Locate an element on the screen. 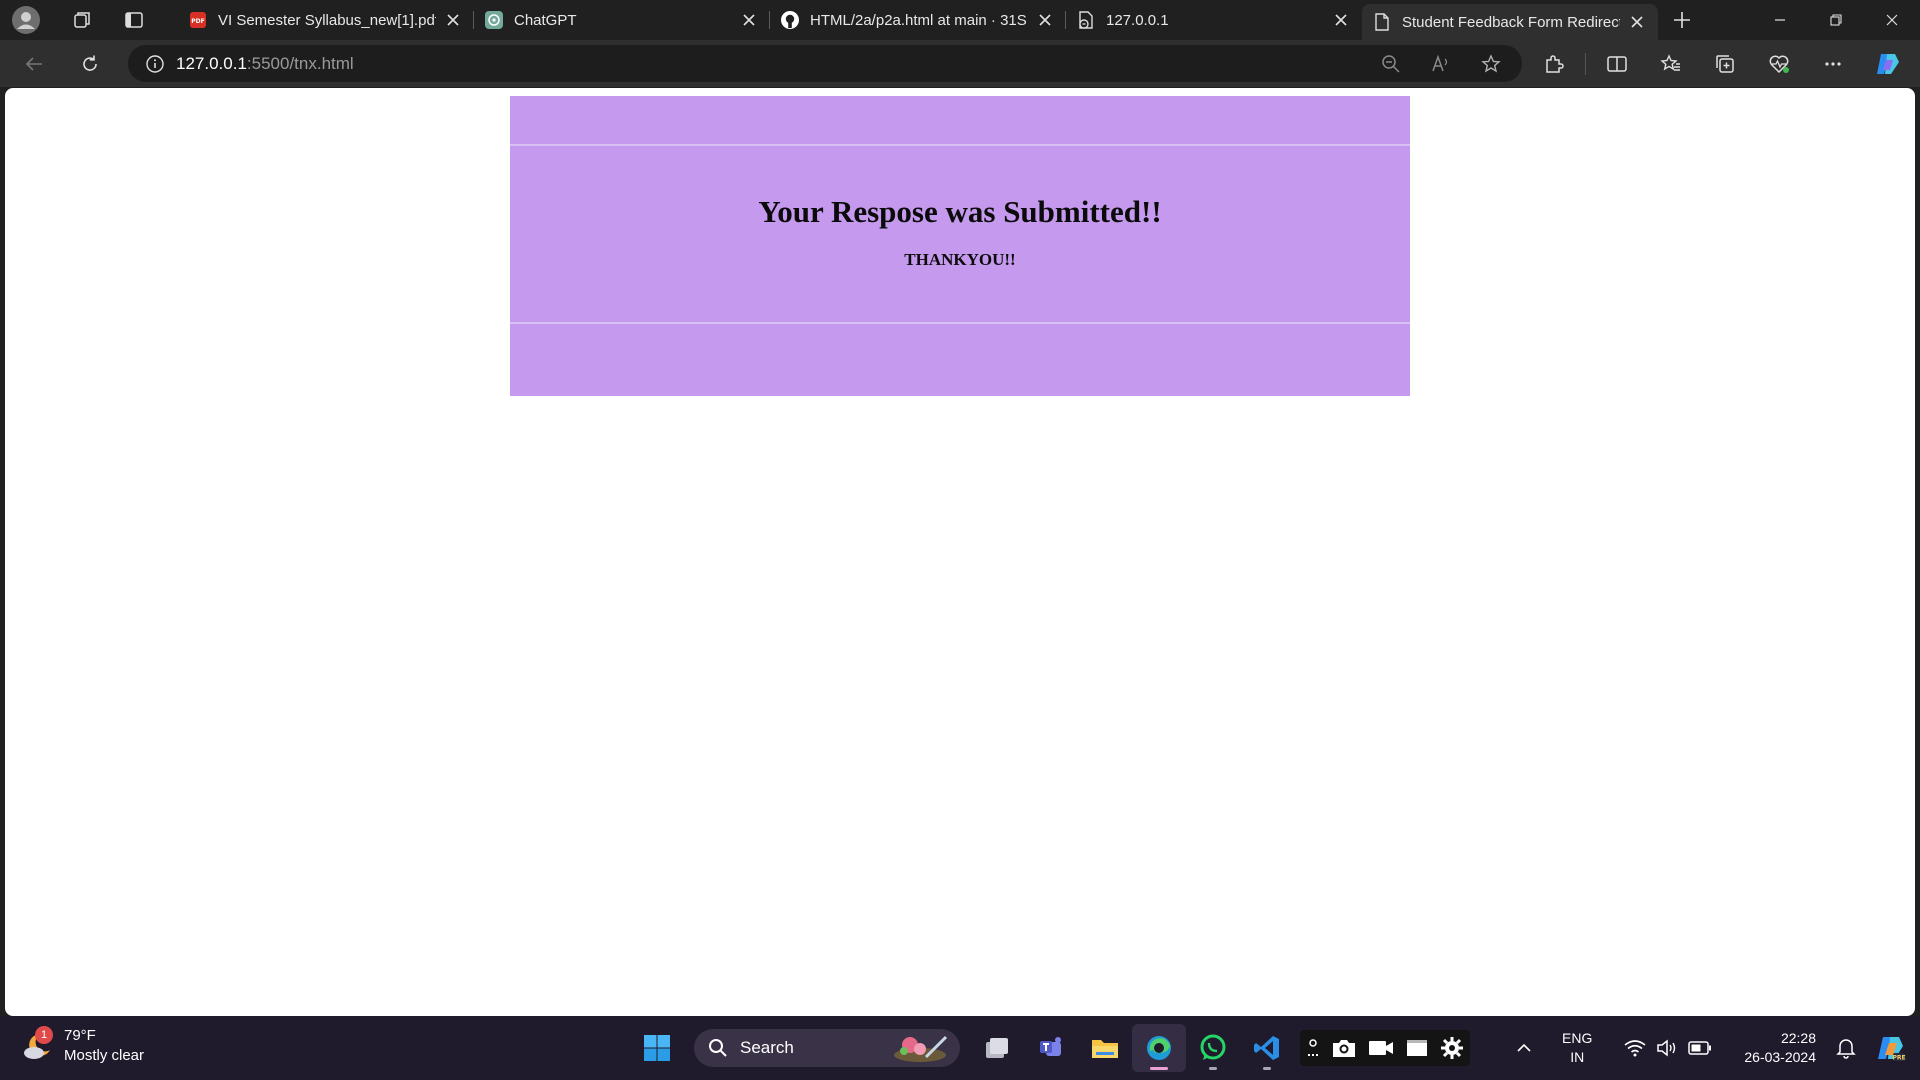 This screenshot has width=1920, height=1080. plus-icon is located at coordinates (1682, 20).